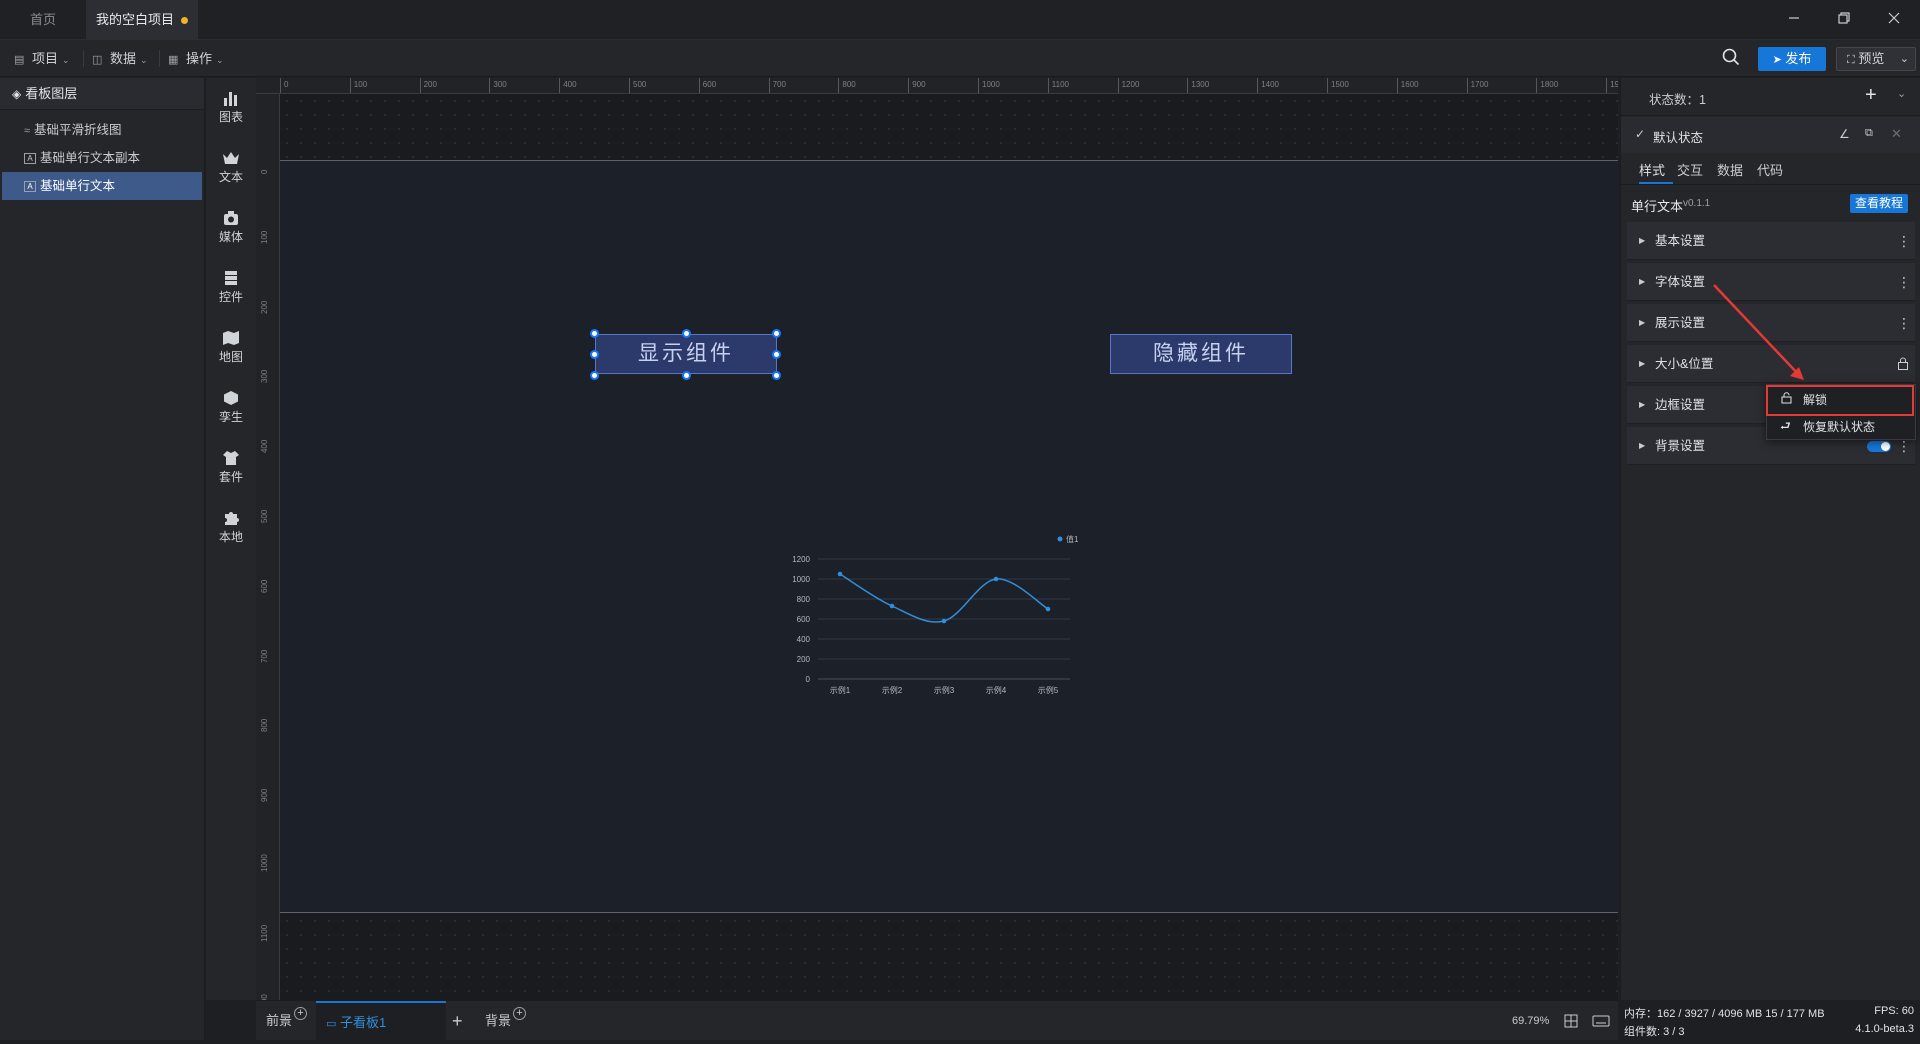  Describe the element at coordinates (500, 84) in the screenshot. I see `ruler-tick-label: 300` at that location.